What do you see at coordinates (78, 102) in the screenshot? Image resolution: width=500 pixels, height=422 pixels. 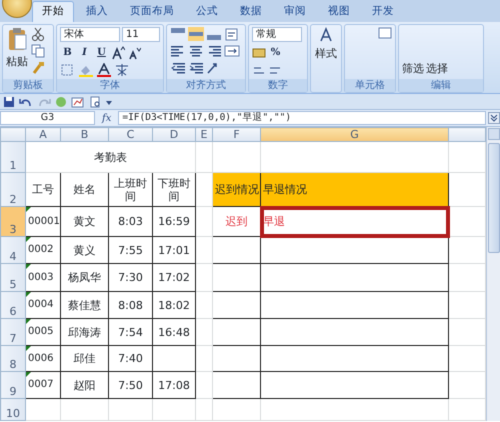 I see `chart-icon` at bounding box center [78, 102].